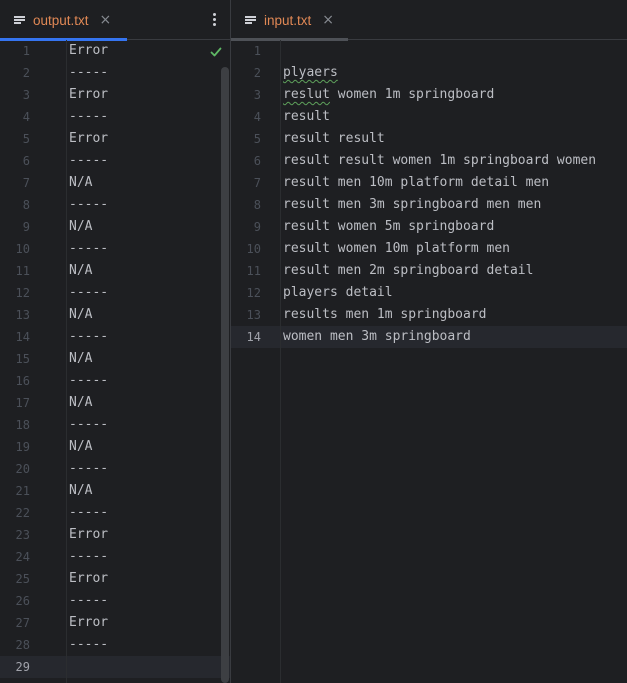 This screenshot has height=683, width=627. I want to click on line-text: result result, so click(334, 138).